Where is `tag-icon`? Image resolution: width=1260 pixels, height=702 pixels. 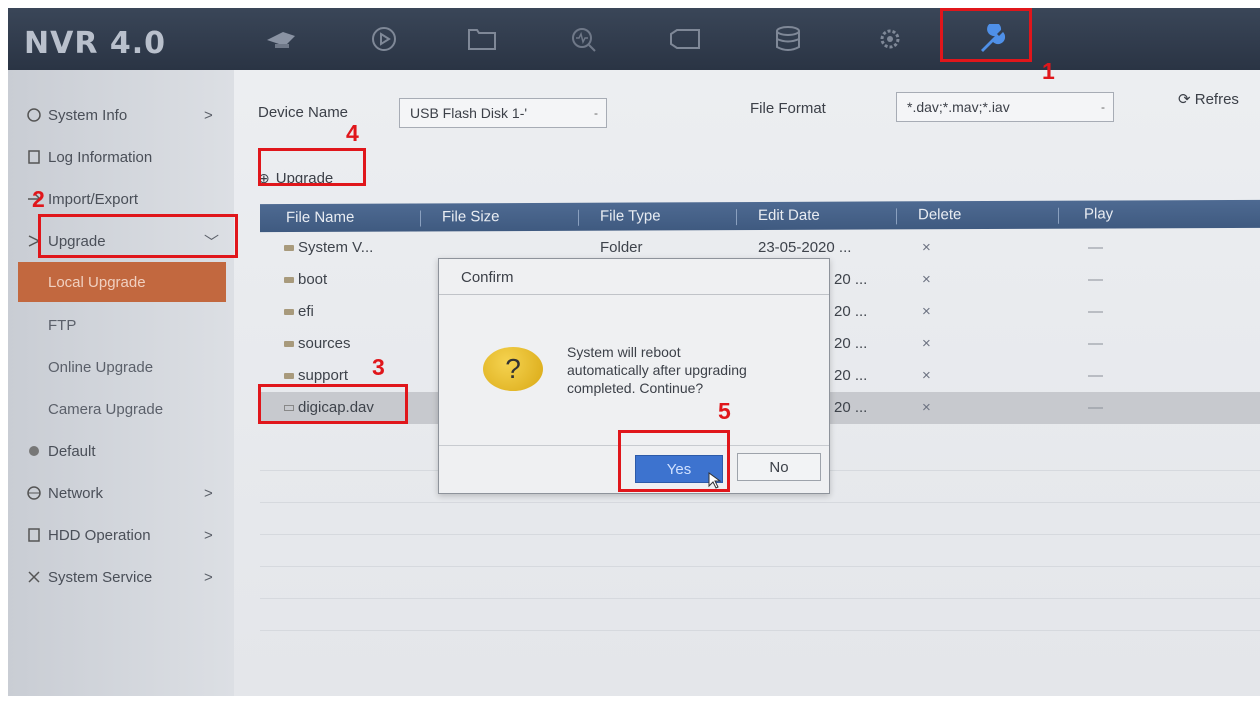
tag-icon is located at coordinates (686, 39).